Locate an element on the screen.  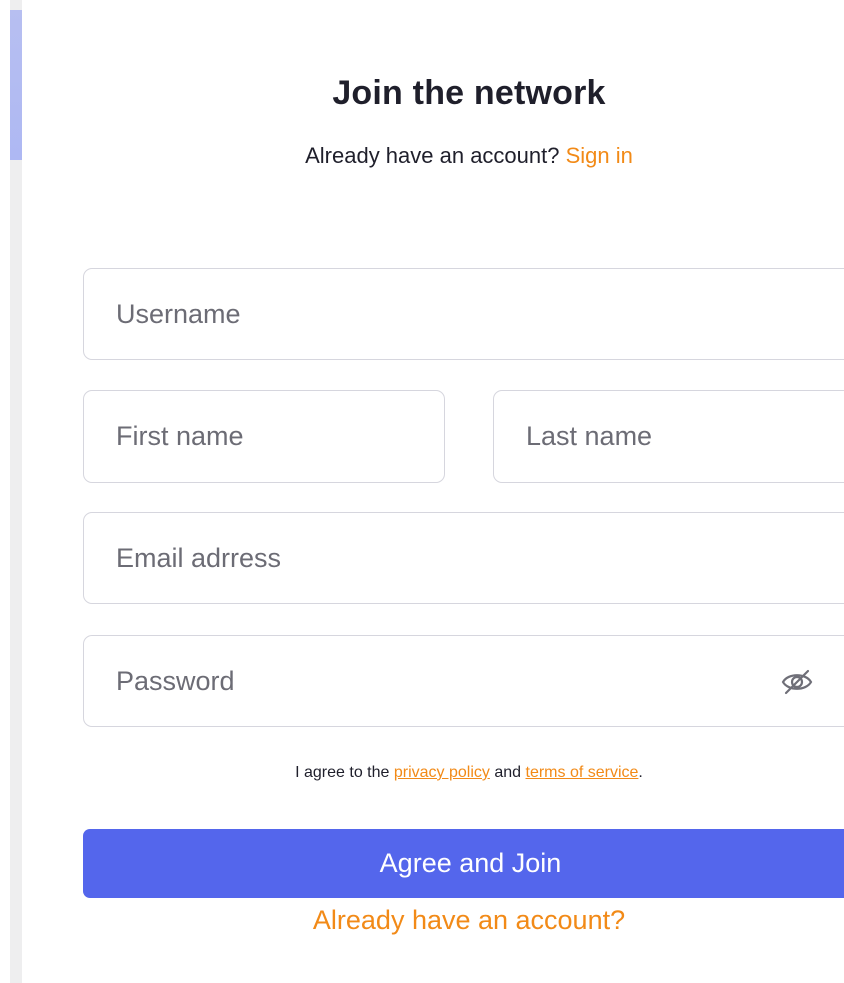
password-input is located at coordinates (464, 681).